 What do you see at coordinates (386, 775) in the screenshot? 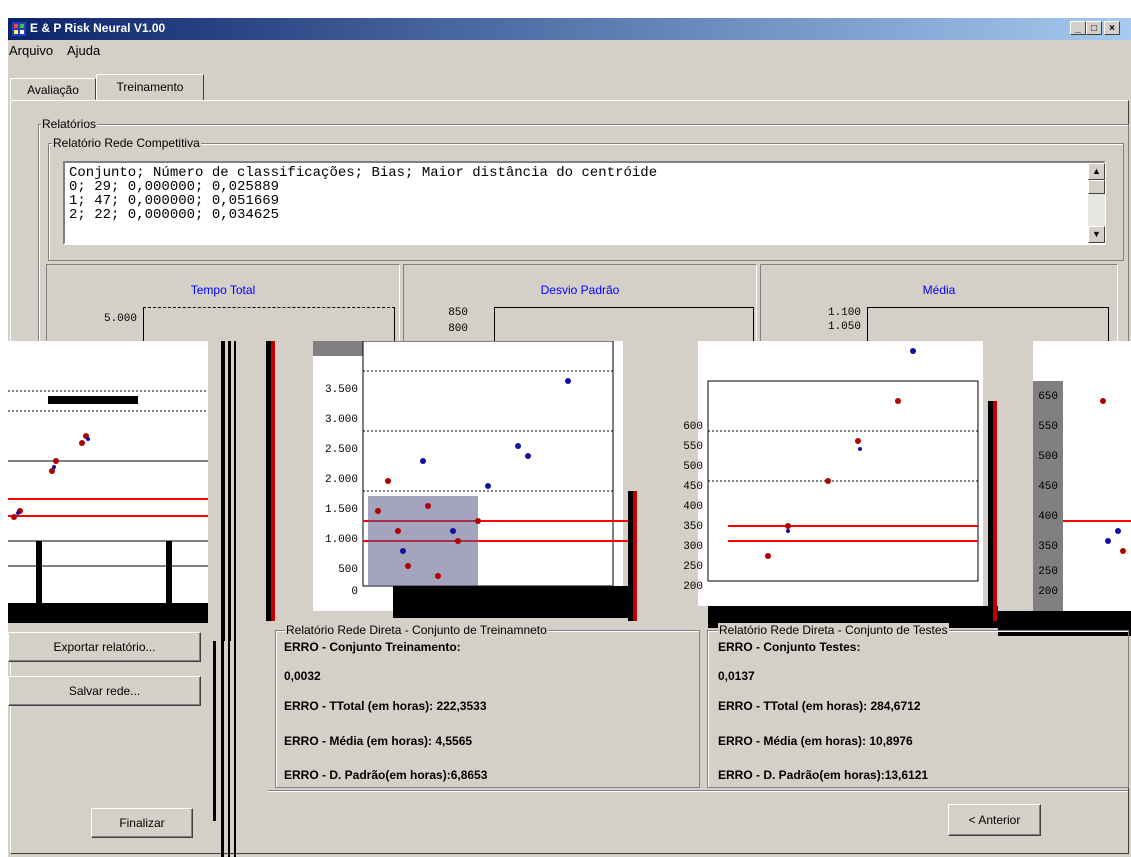
I see `training-dpadrao-error: ERRO - D. Padrão(em horas):6,8653` at bounding box center [386, 775].